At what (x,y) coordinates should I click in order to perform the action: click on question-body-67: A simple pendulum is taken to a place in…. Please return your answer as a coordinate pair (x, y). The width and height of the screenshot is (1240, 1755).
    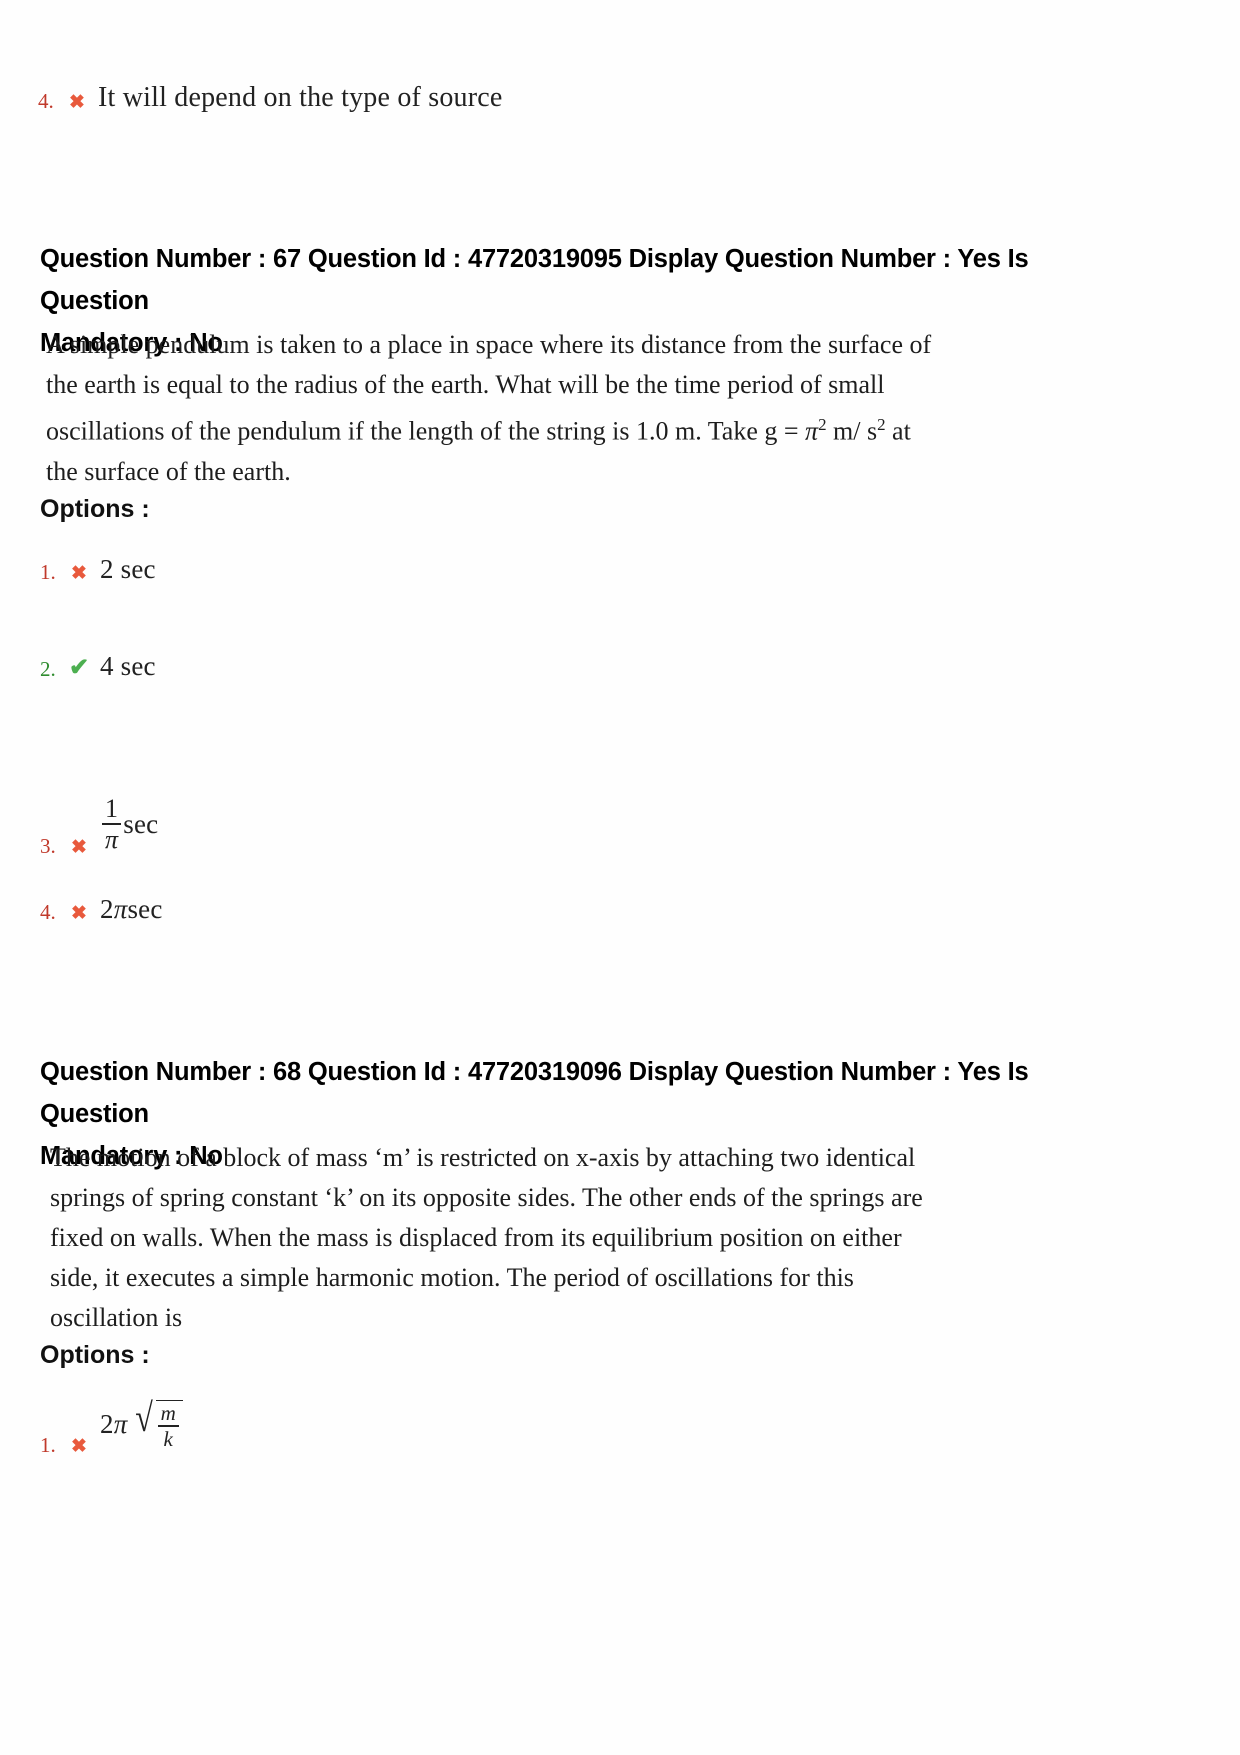
    Looking at the image, I should click on (489, 408).